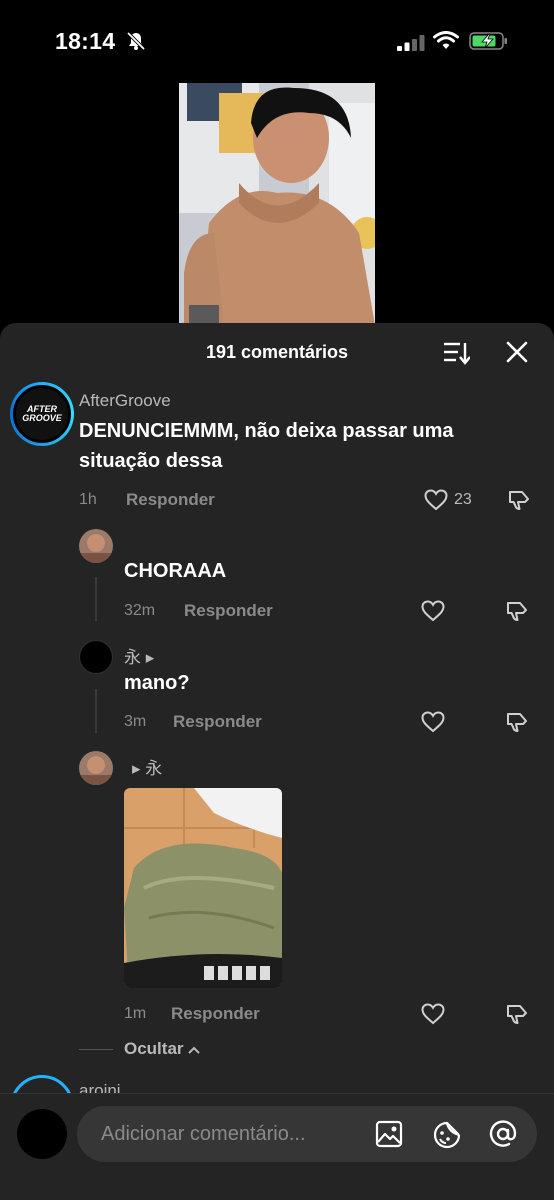 Image resolution: width=554 pixels, height=1200 pixels. I want to click on status-time: 18:14, so click(85, 41).